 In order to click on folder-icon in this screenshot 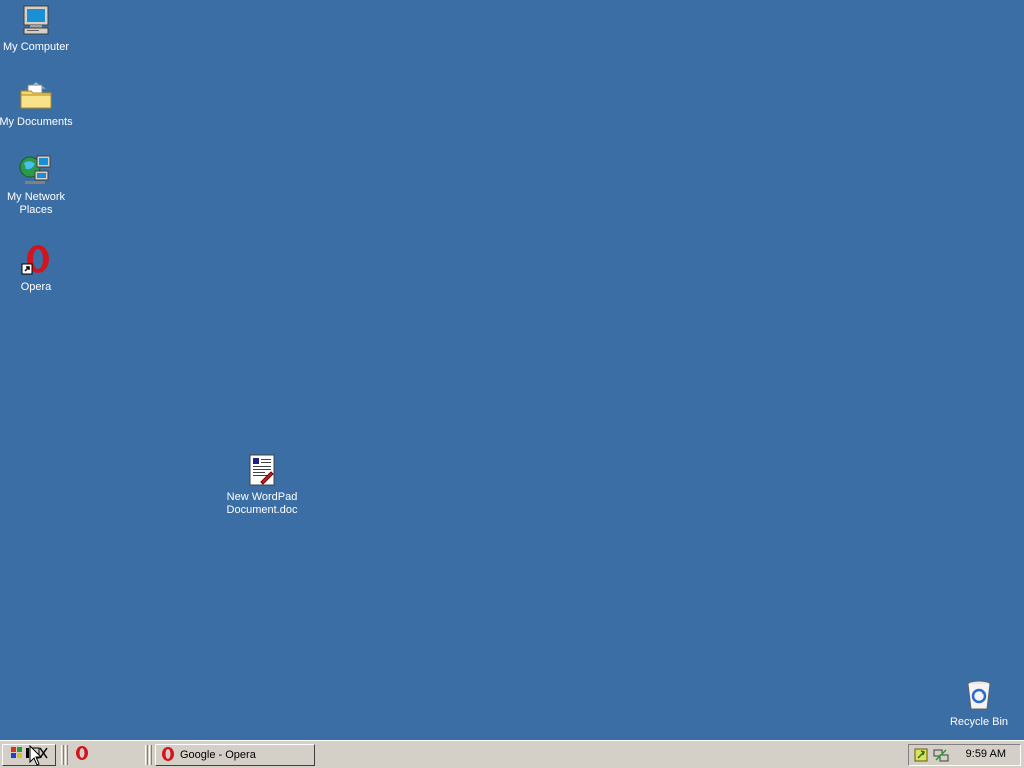, I will do `click(36, 95)`.